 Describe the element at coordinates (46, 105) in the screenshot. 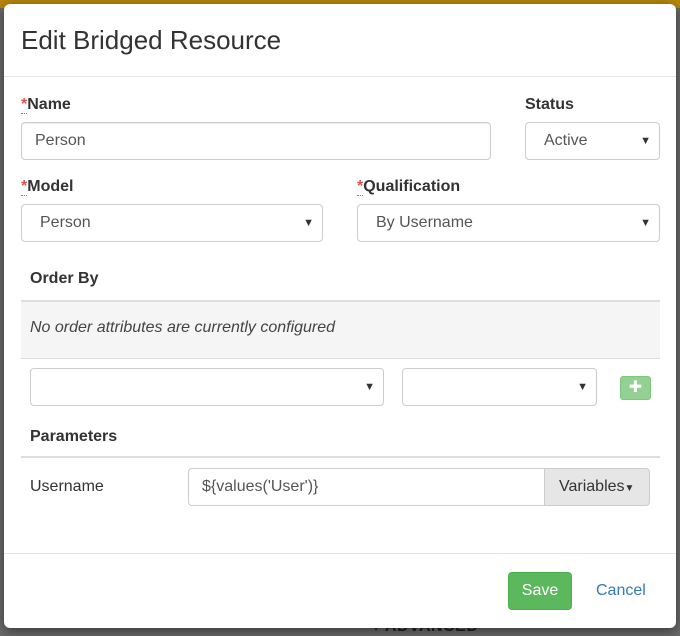

I see `name-label: *Name` at that location.